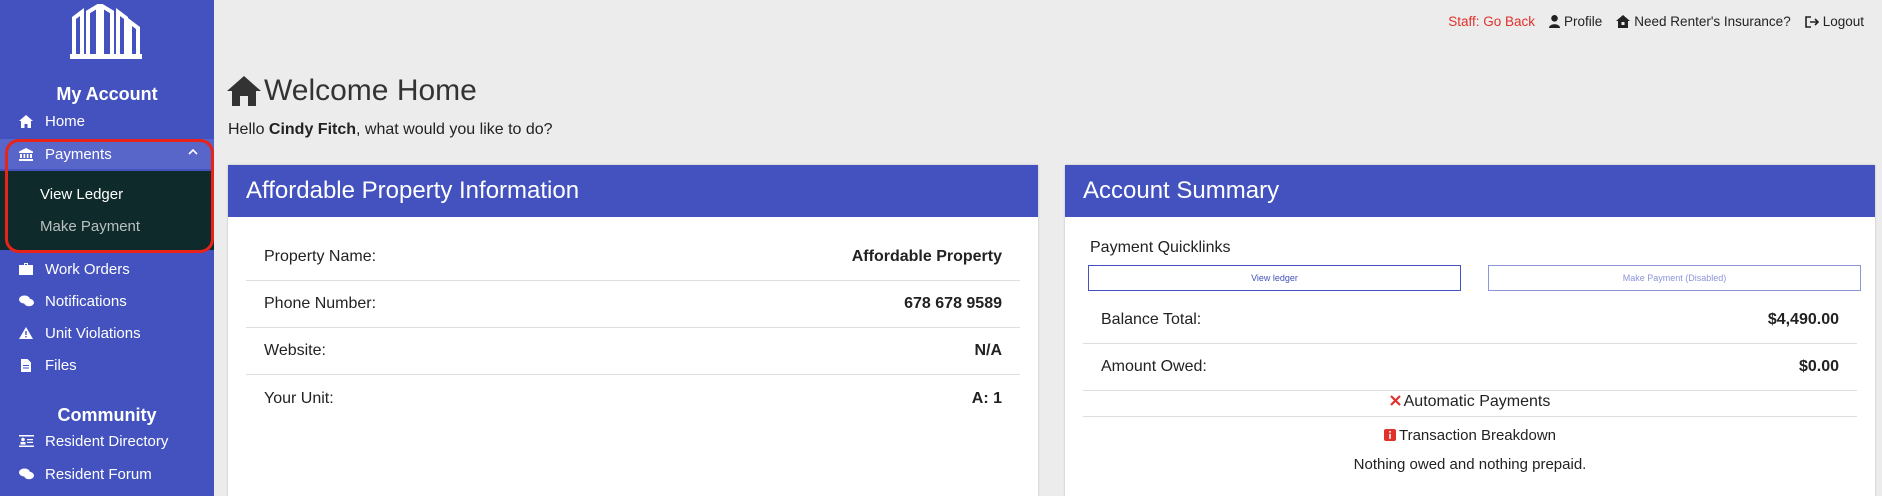  I want to click on sidebar-item-unit-violations: Unit Violations, so click(107, 333).